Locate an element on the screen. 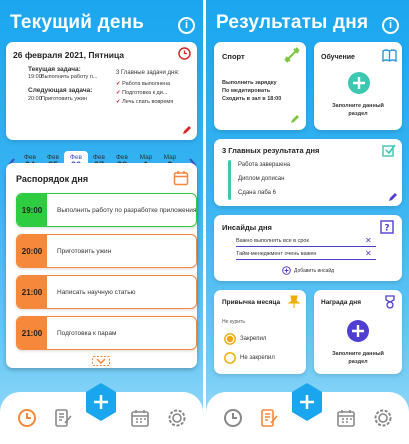 The height and width of the screenshot is (444, 409). main-task-item: ✔ Лечь спать вовремя is located at coordinates (145, 102).